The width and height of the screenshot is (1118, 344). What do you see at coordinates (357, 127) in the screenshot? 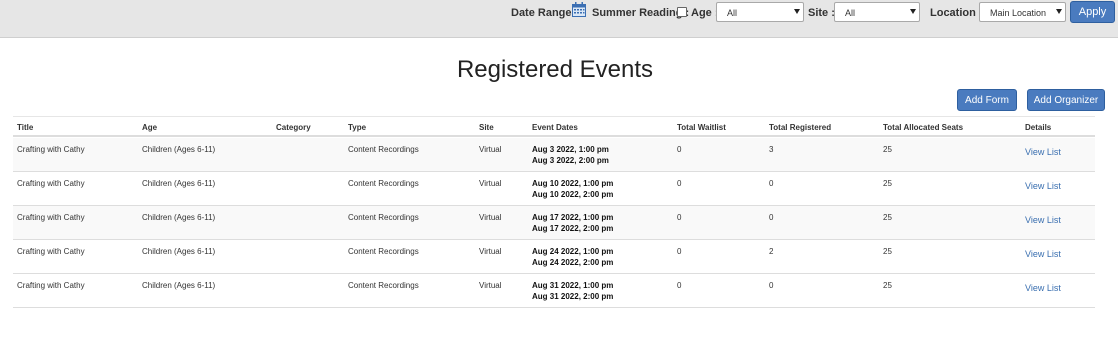
I see `header-type: Type` at bounding box center [357, 127].